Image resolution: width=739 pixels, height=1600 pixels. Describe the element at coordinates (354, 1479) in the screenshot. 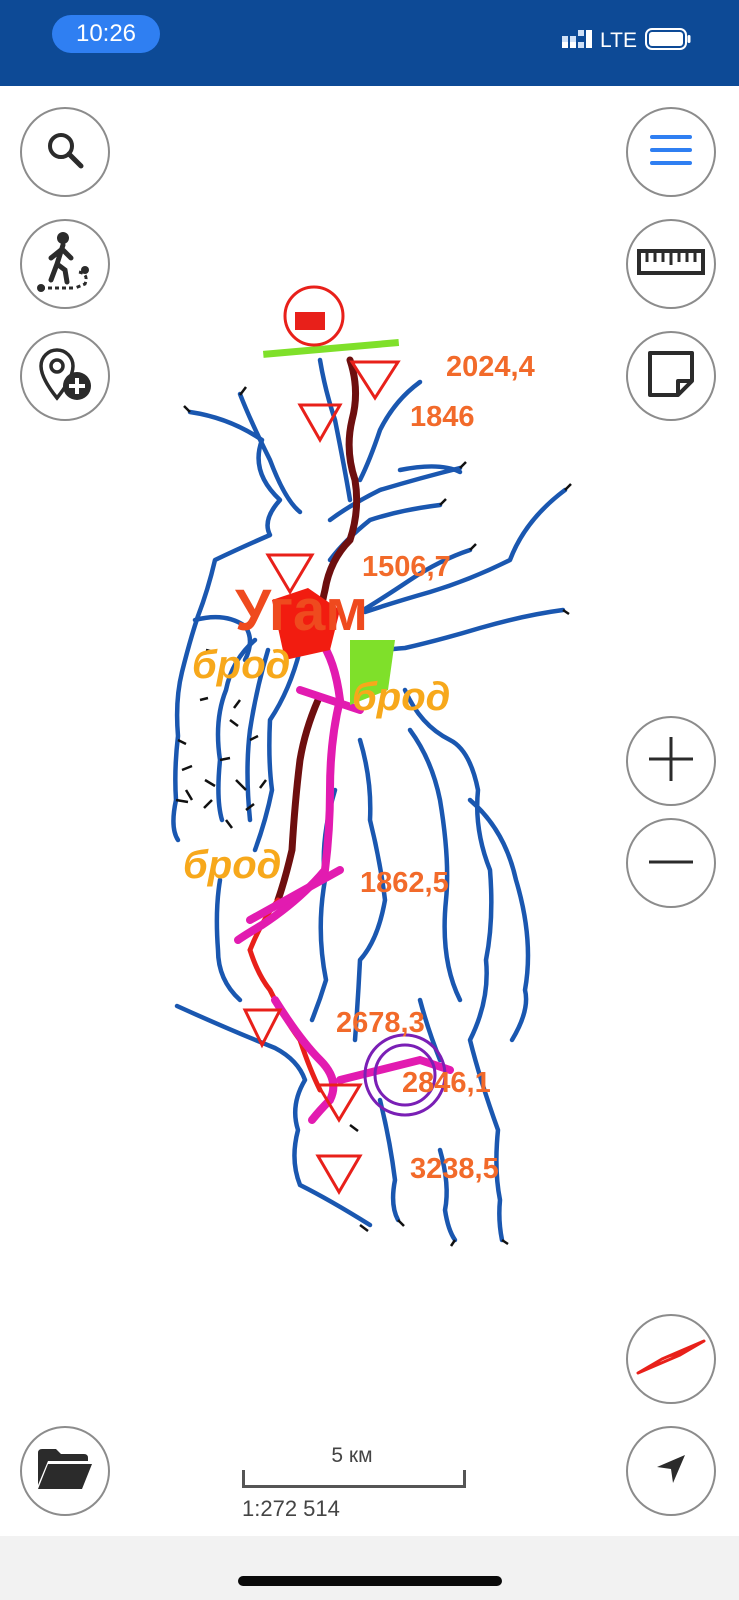

I see `scale-bar` at that location.